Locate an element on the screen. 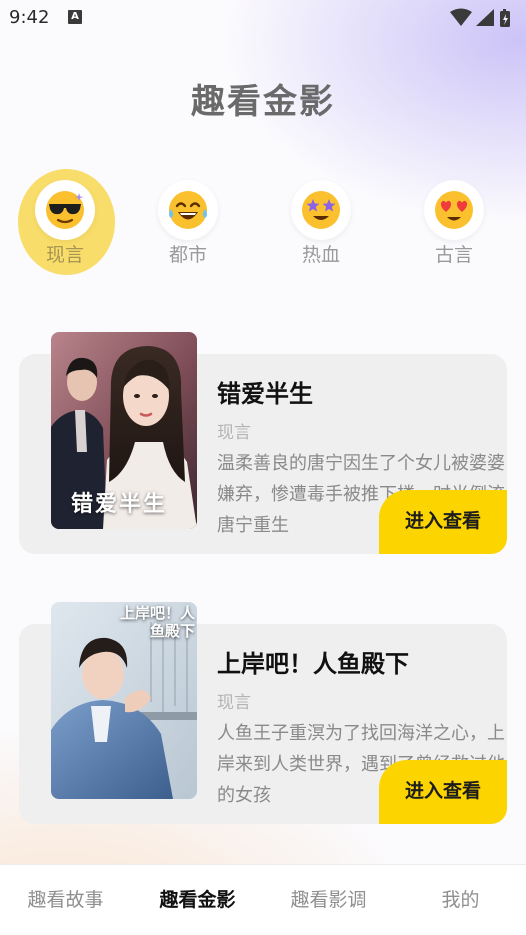  drama-title: 上岸吧！人鱼殿下 is located at coordinates (313, 664).